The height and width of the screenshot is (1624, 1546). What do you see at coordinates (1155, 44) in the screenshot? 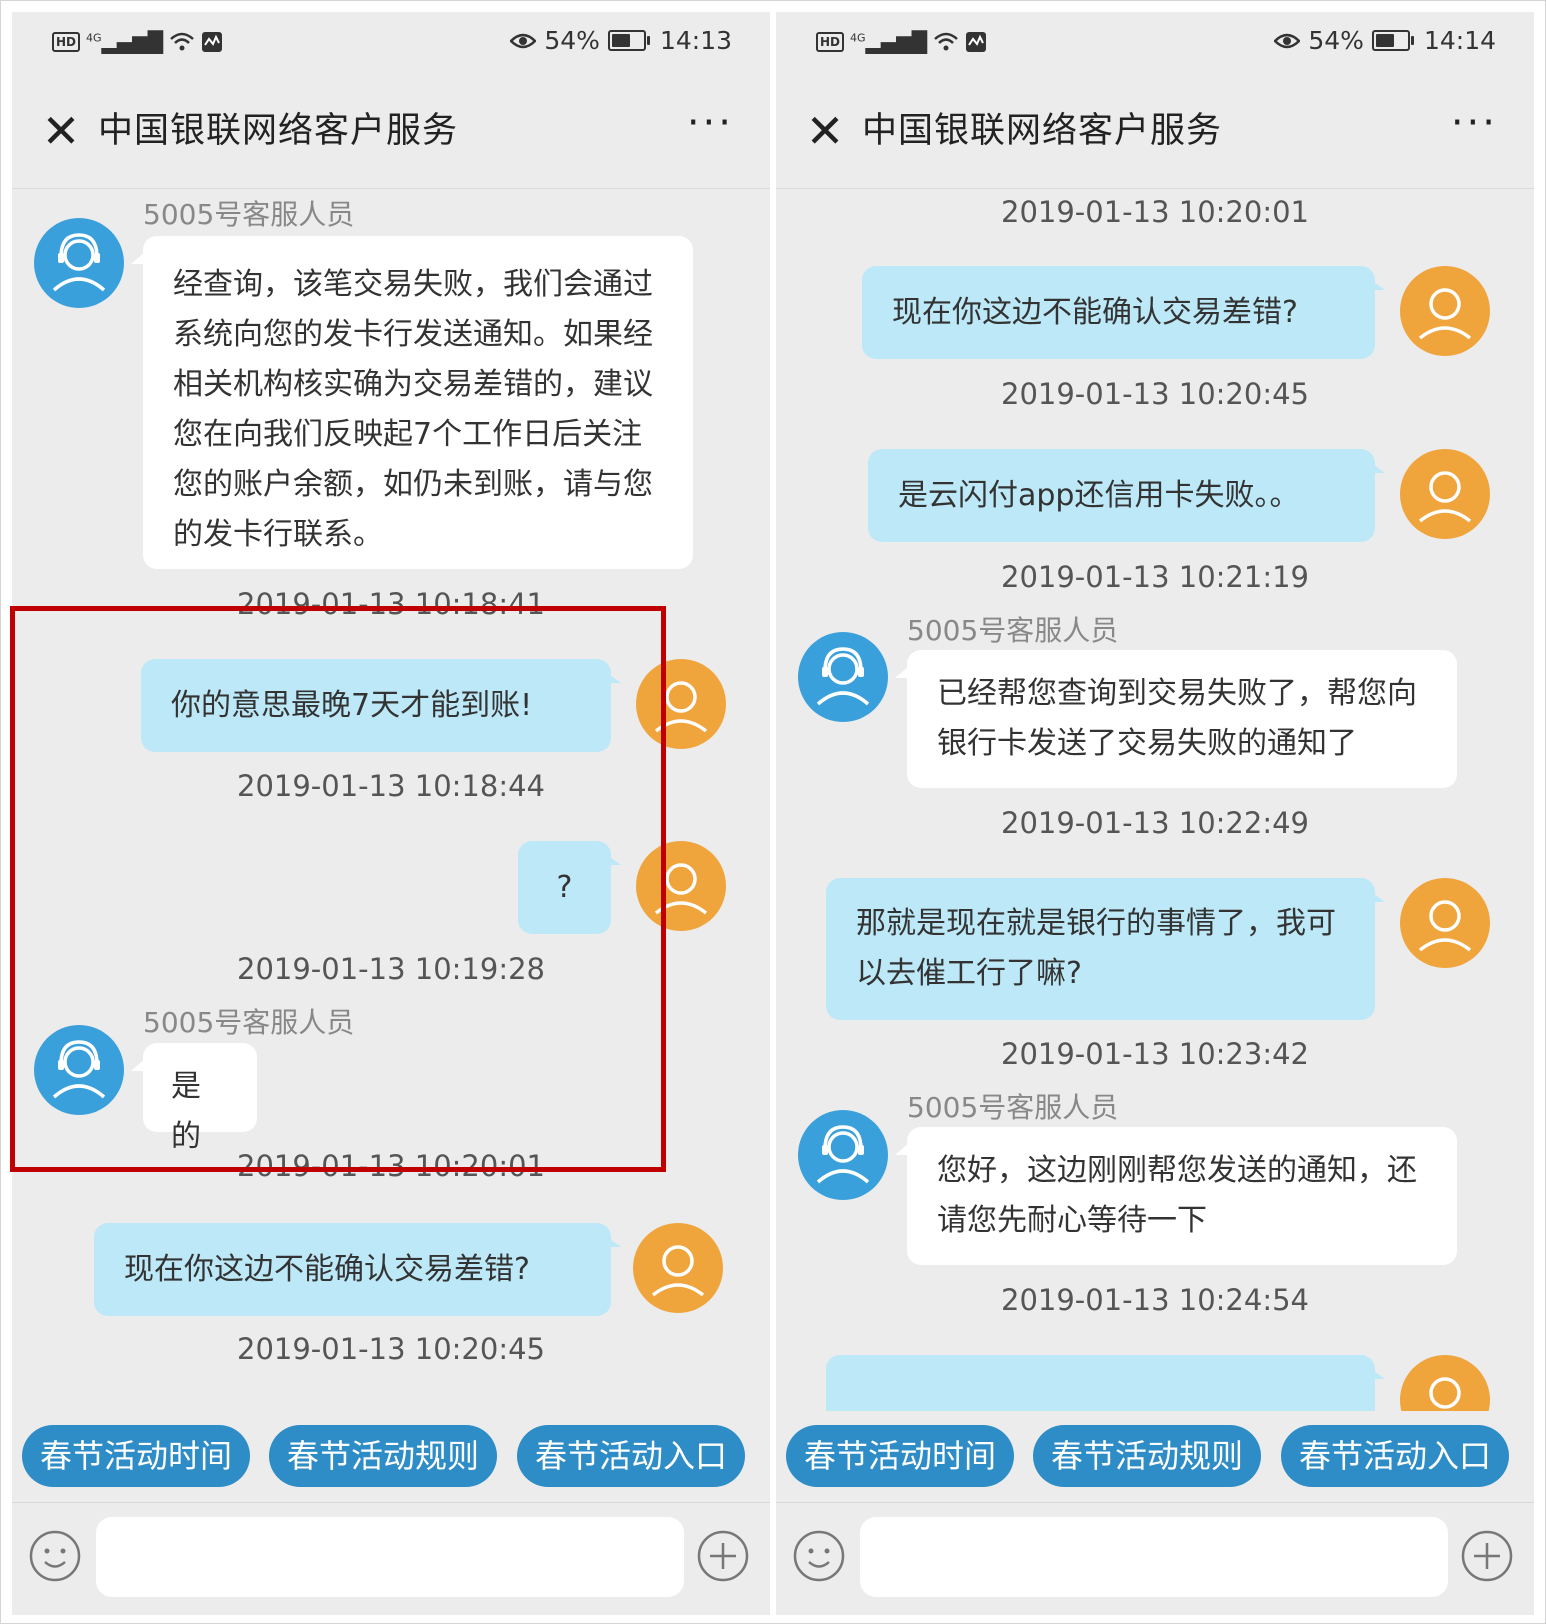
I see `status-bar: HD 4G▂▄▆█ 54% 14:14` at bounding box center [1155, 44].